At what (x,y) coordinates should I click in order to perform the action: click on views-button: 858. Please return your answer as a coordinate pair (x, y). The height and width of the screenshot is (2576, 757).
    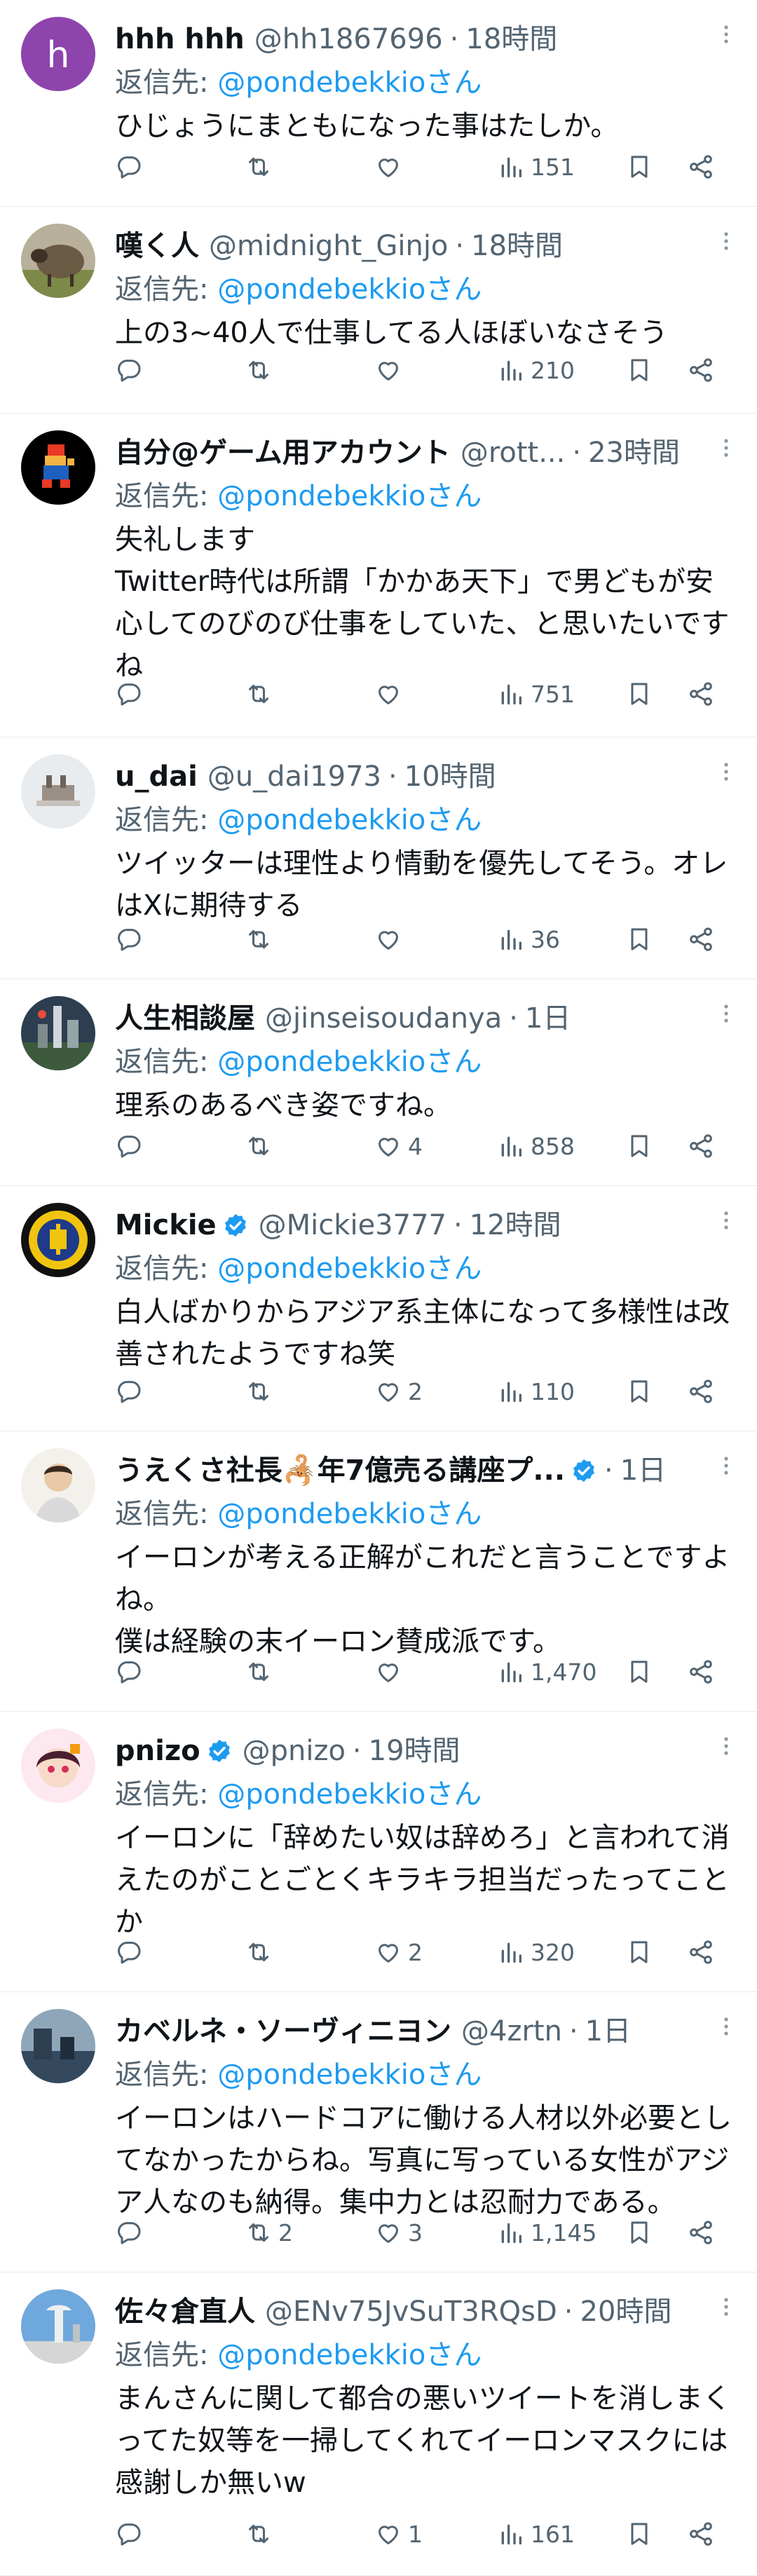
    Looking at the image, I should click on (536, 1146).